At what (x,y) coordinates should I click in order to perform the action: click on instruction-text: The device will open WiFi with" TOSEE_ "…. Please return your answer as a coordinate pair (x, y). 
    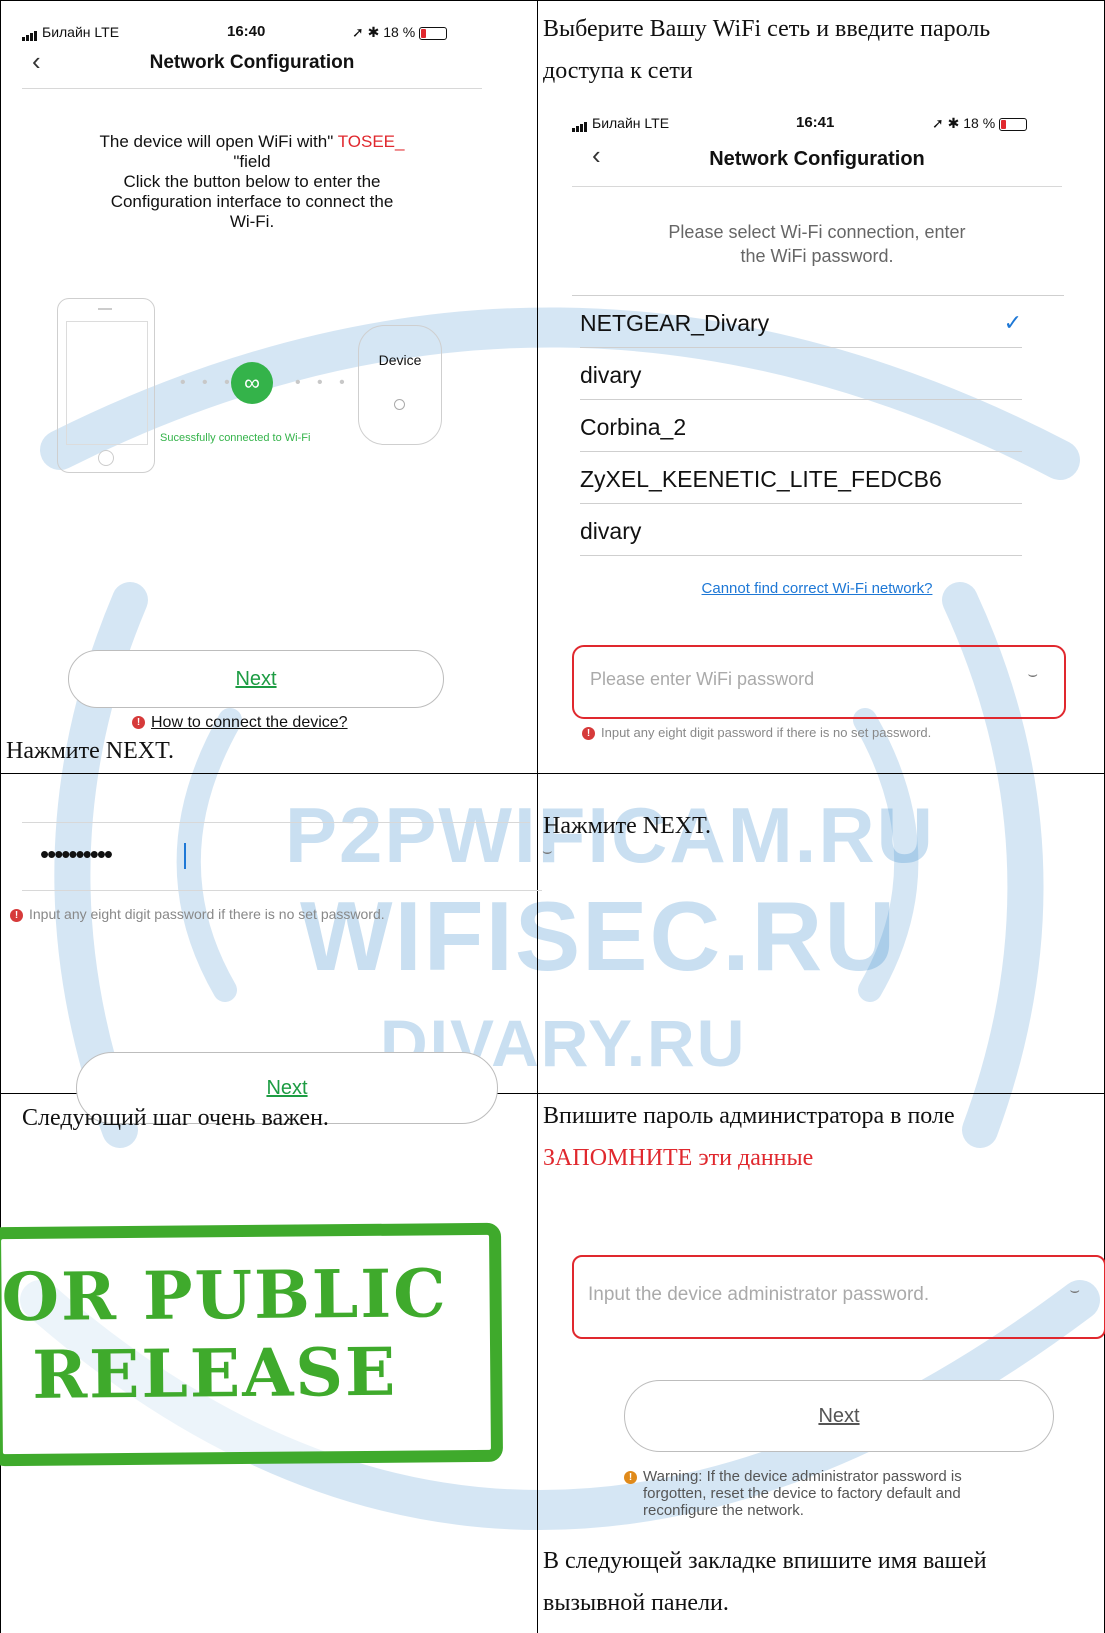
    Looking at the image, I should click on (252, 181).